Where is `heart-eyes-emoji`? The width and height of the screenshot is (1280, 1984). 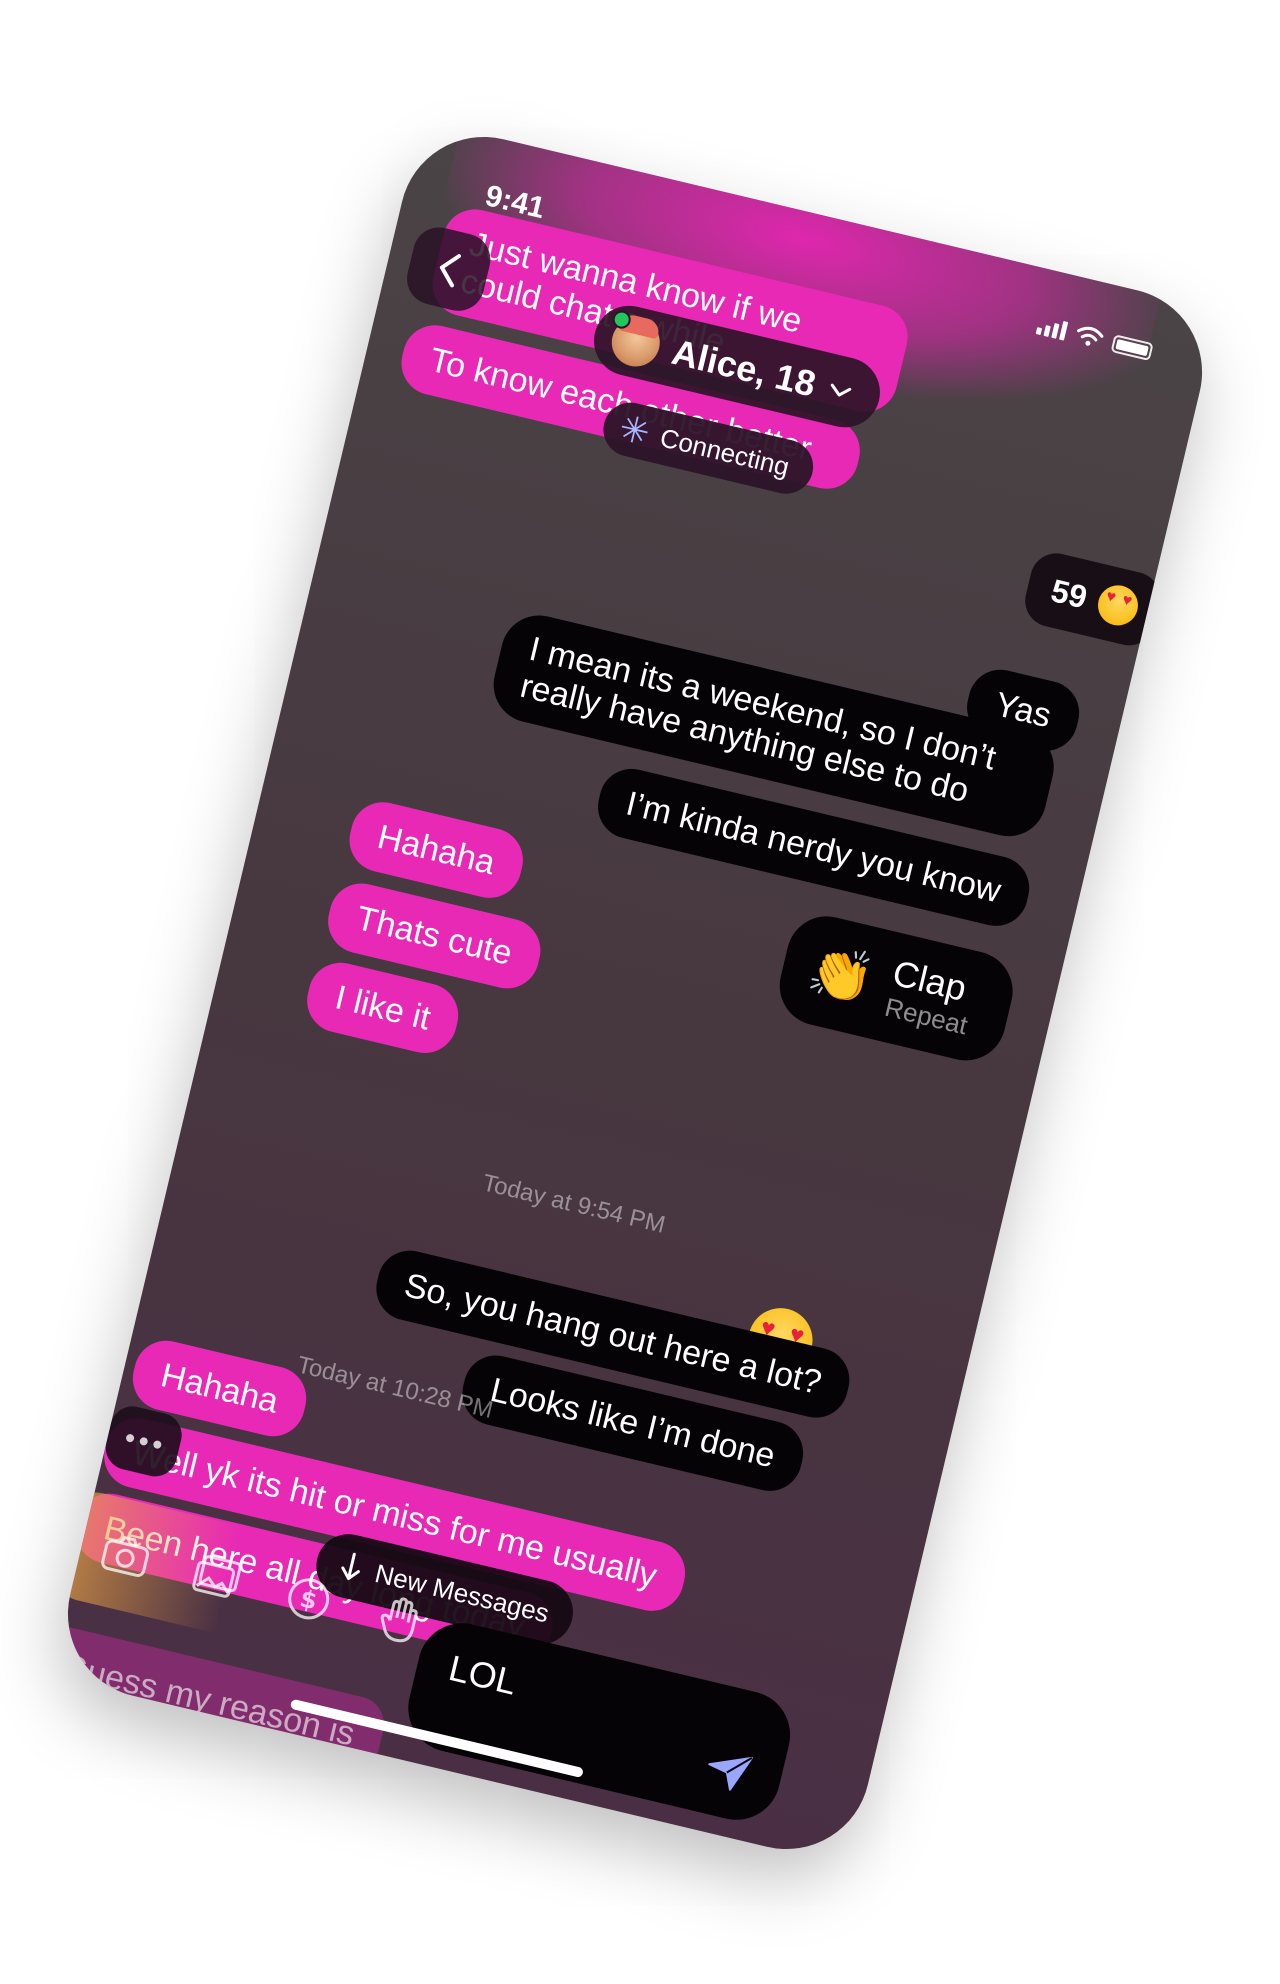 heart-eyes-emoji is located at coordinates (1117, 605).